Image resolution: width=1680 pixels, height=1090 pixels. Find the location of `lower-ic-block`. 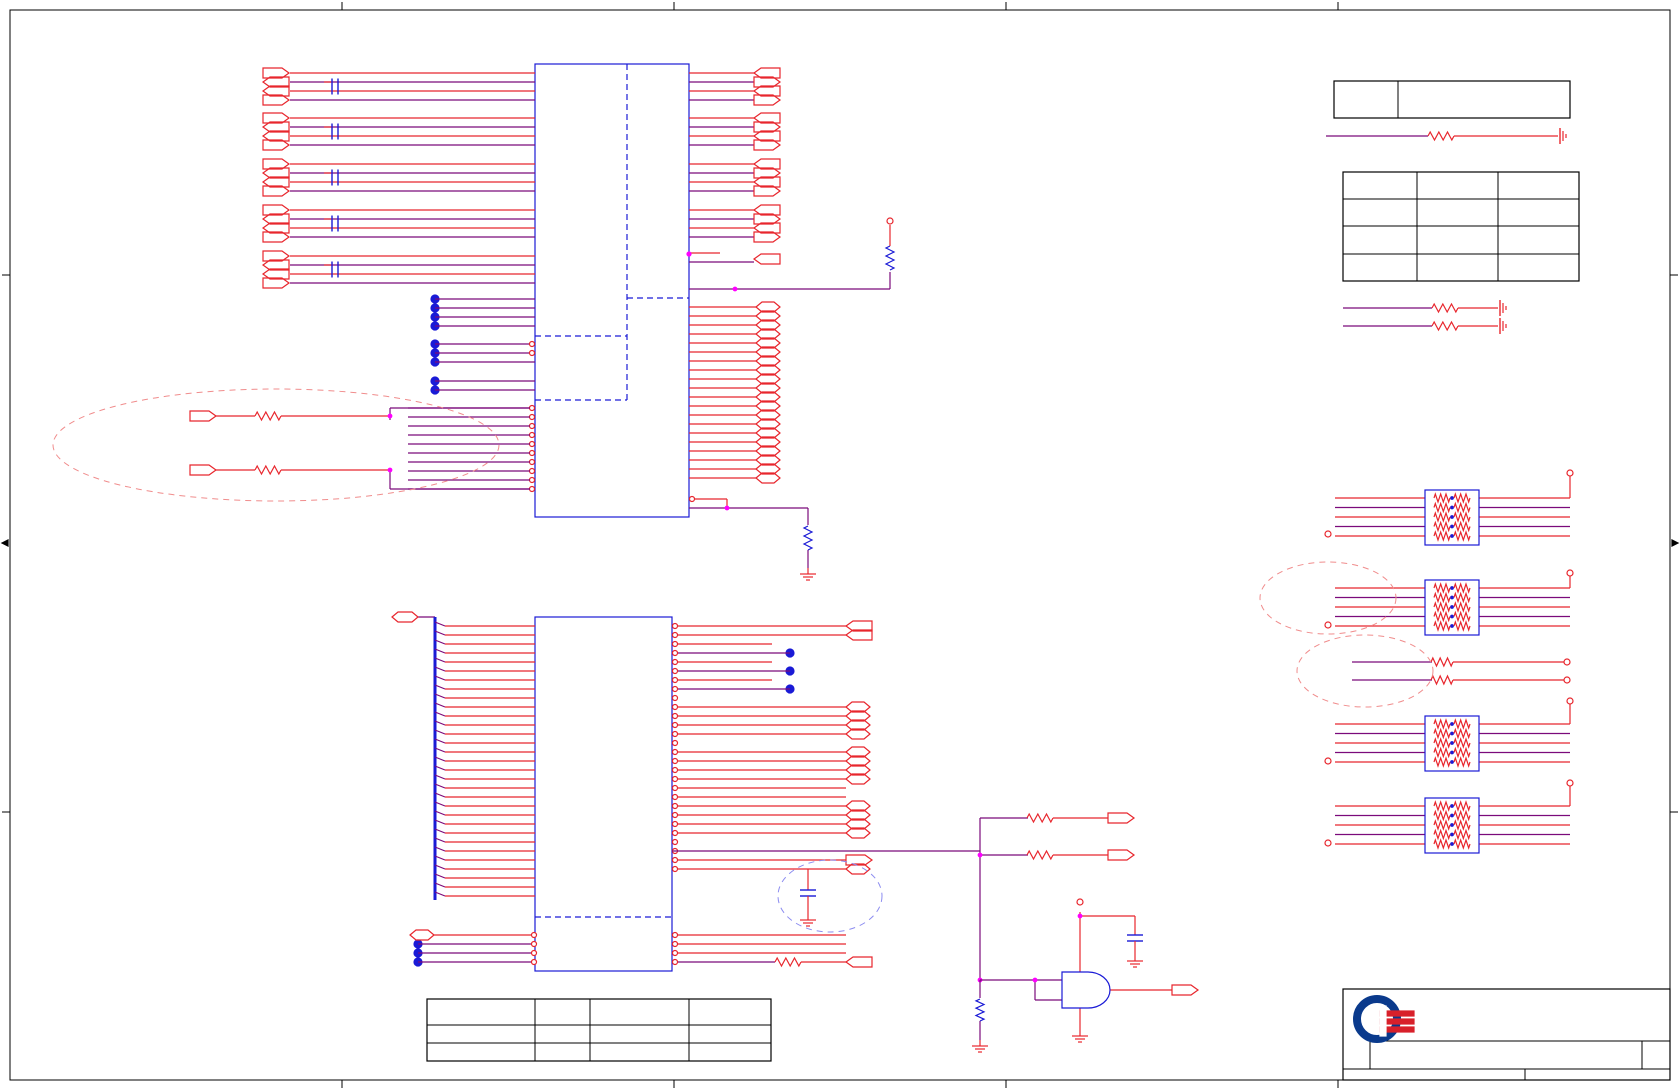

lower-ic-block is located at coordinates (603, 794).